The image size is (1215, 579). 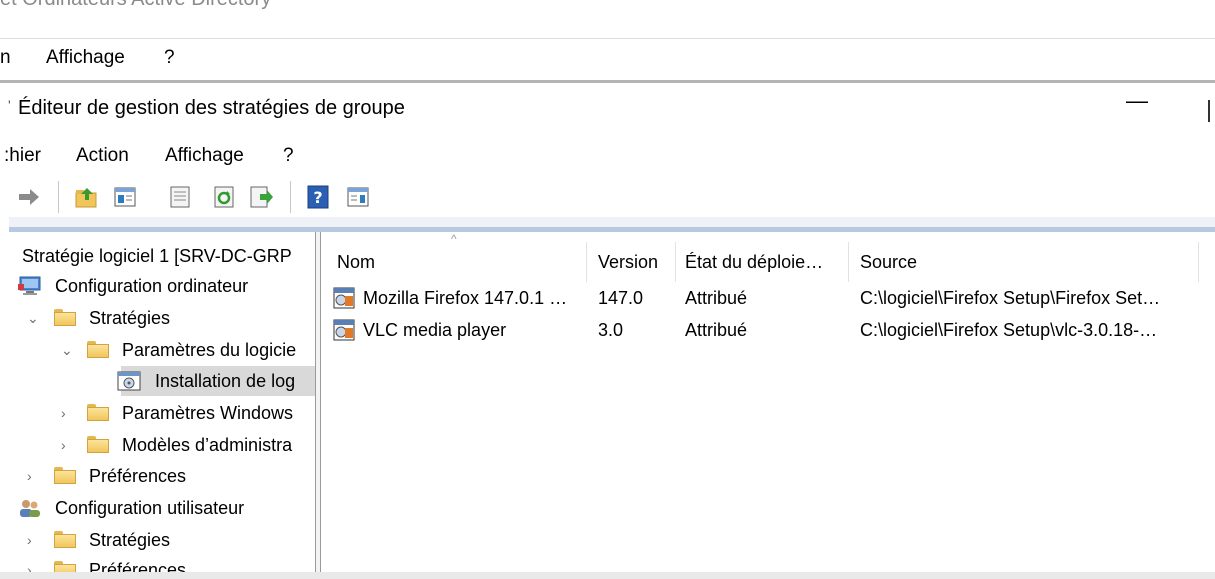 I want to click on tree-item-label: Paramètres du logicie, so click(x=209, y=350).